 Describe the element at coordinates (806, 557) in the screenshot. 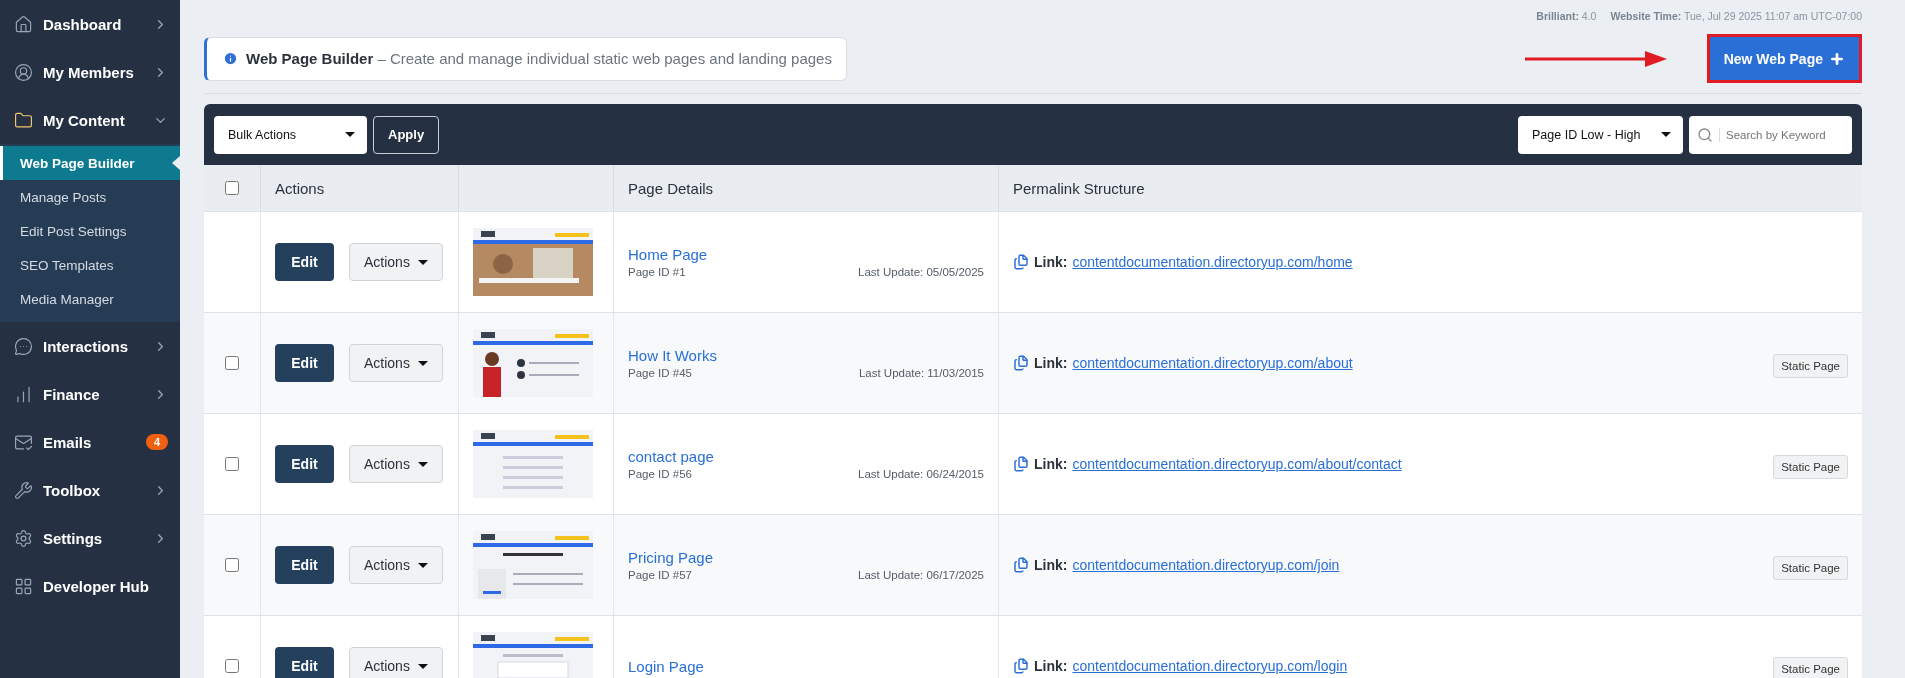

I see `page-title-link: Pricing Page` at that location.